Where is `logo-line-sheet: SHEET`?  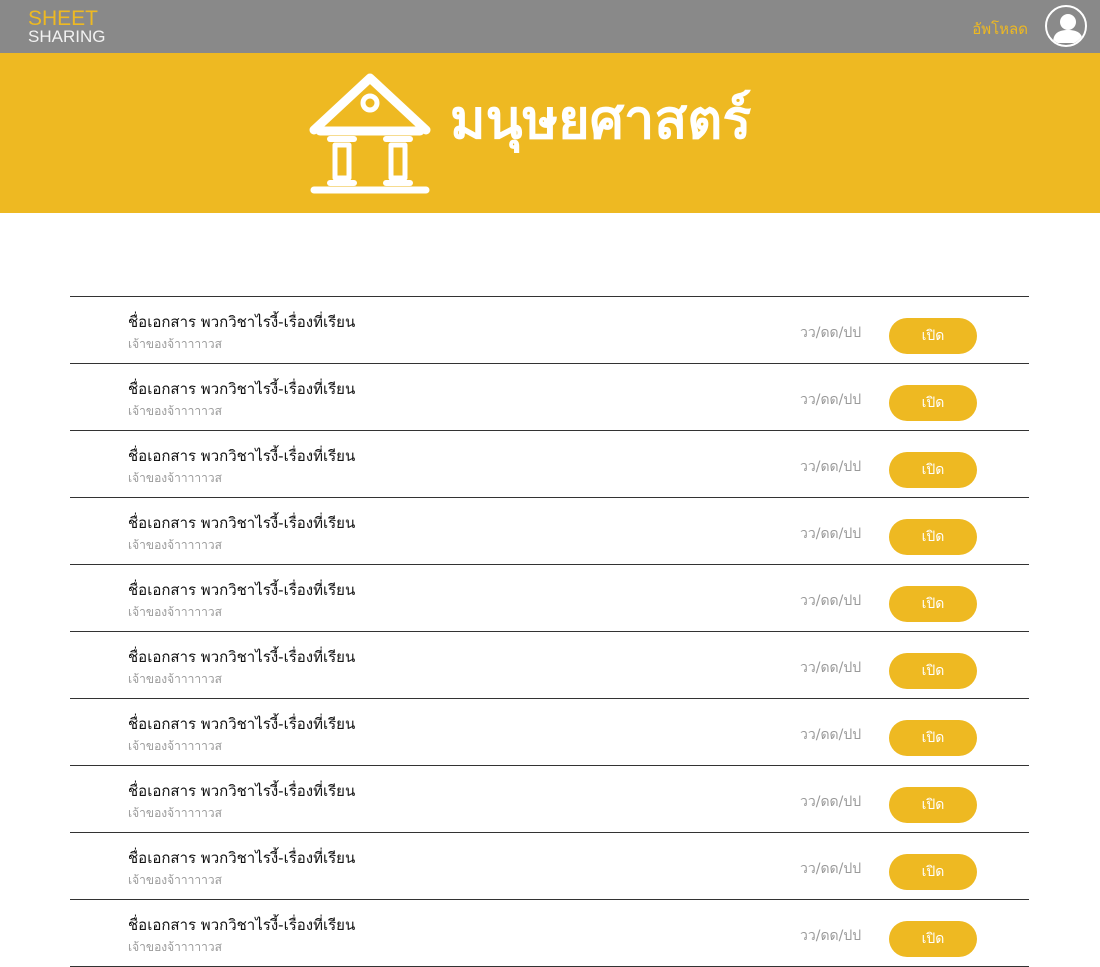
logo-line-sheet: SHEET is located at coordinates (63, 18).